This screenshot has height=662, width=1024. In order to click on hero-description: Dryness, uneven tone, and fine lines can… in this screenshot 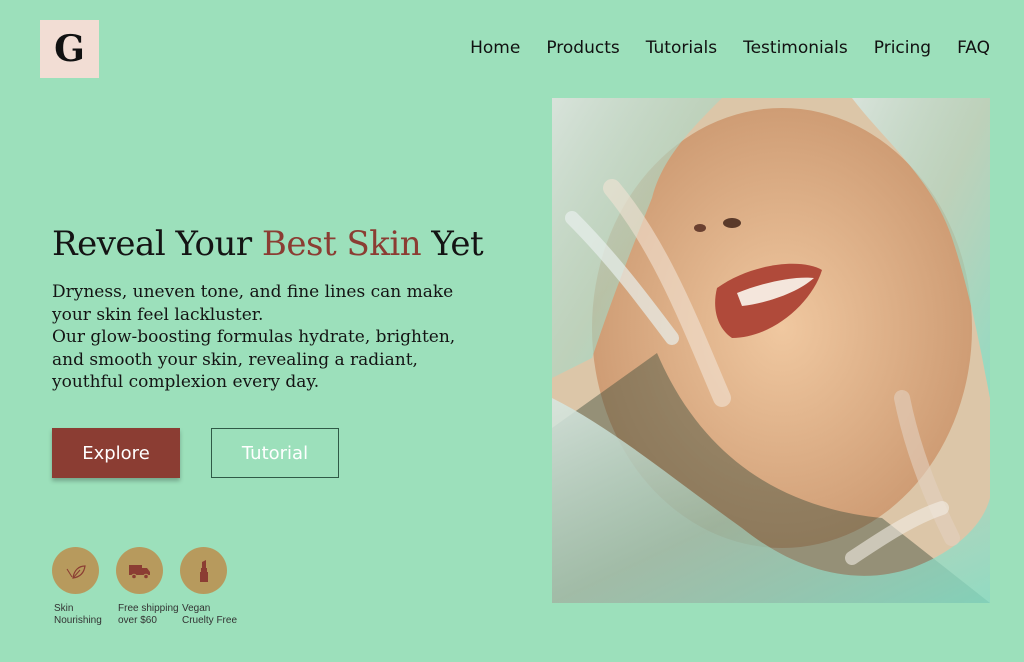, I will do `click(267, 337)`.